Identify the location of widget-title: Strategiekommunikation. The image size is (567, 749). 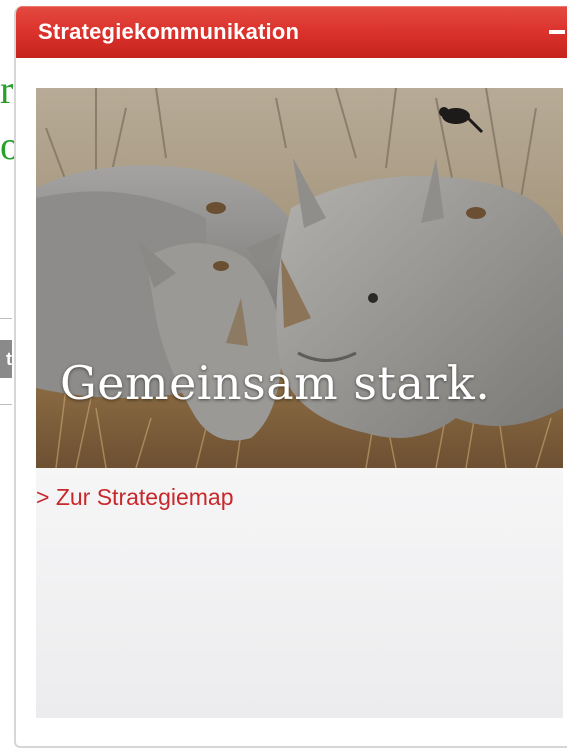
(169, 31).